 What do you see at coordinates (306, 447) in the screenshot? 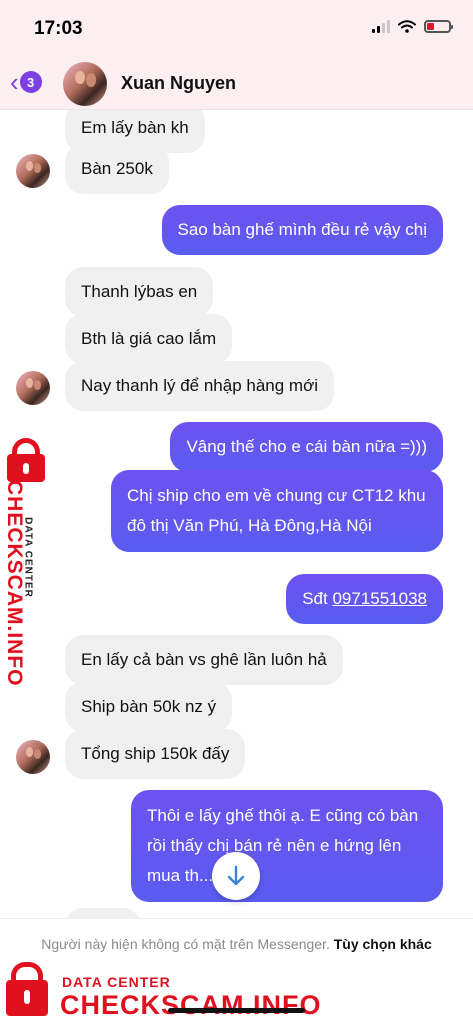
I see `message-outgoing: Vâng thế cho e cái bàn nữa =)))` at bounding box center [306, 447].